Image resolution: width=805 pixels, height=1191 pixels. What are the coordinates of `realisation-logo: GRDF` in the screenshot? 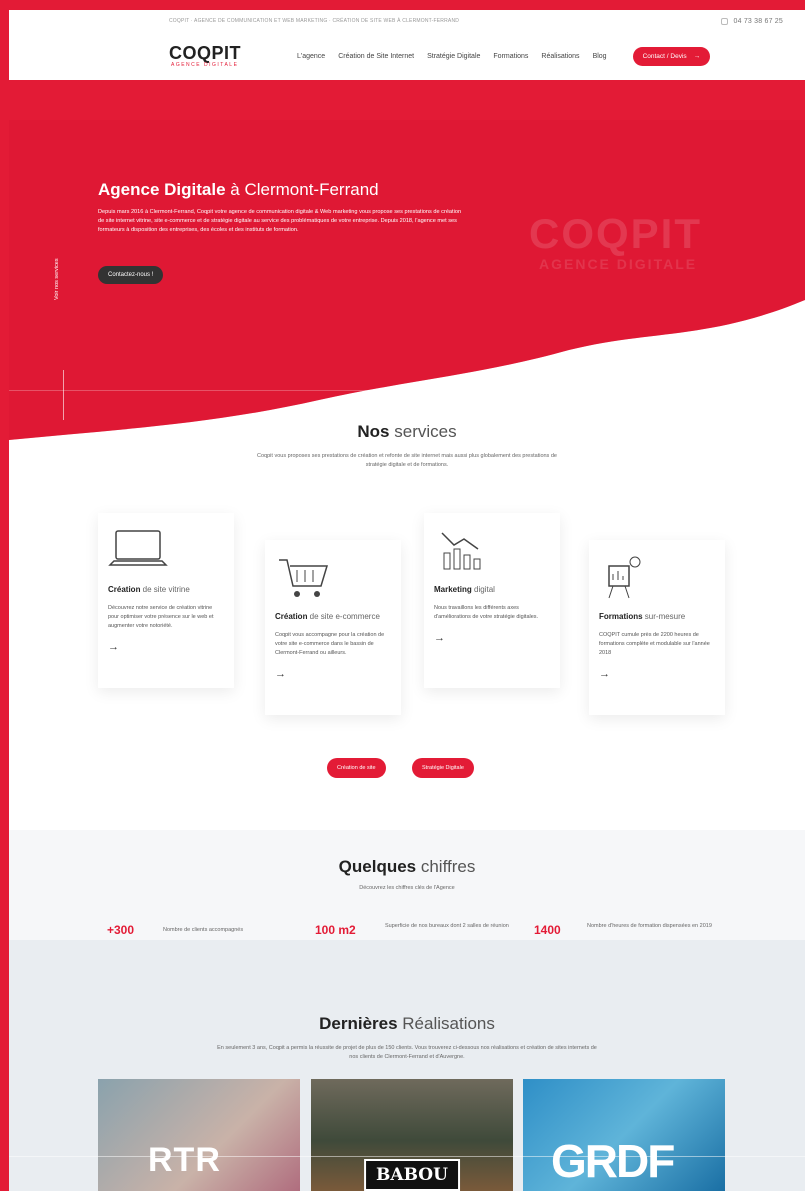 It's located at (613, 1161).